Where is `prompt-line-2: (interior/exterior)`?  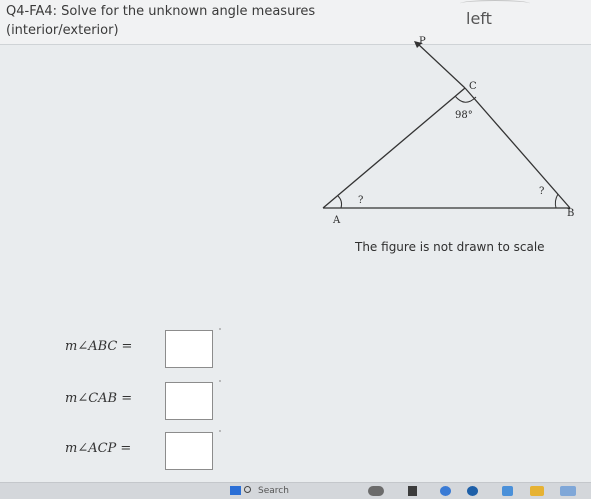 prompt-line-2: (interior/exterior) is located at coordinates (62, 30).